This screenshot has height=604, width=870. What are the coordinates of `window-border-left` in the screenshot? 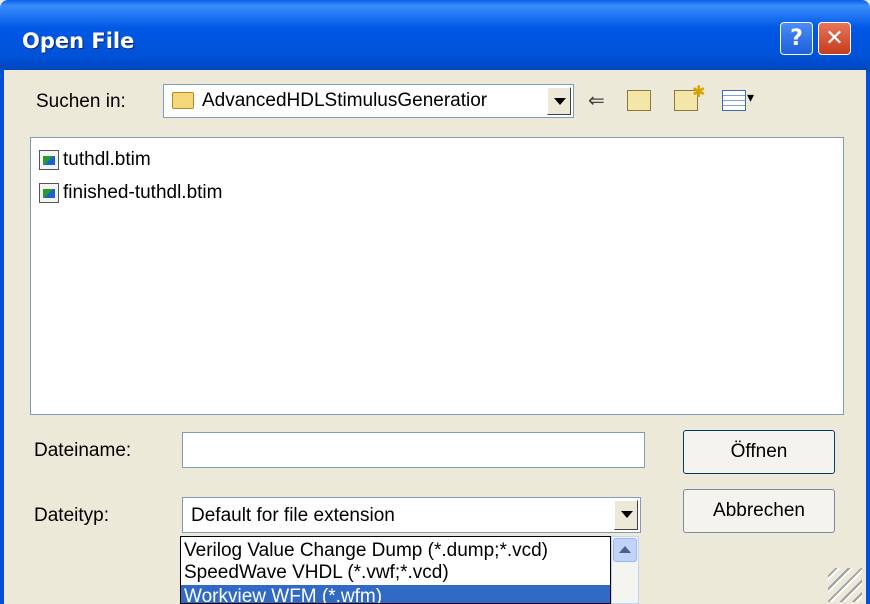 It's located at (2, 337).